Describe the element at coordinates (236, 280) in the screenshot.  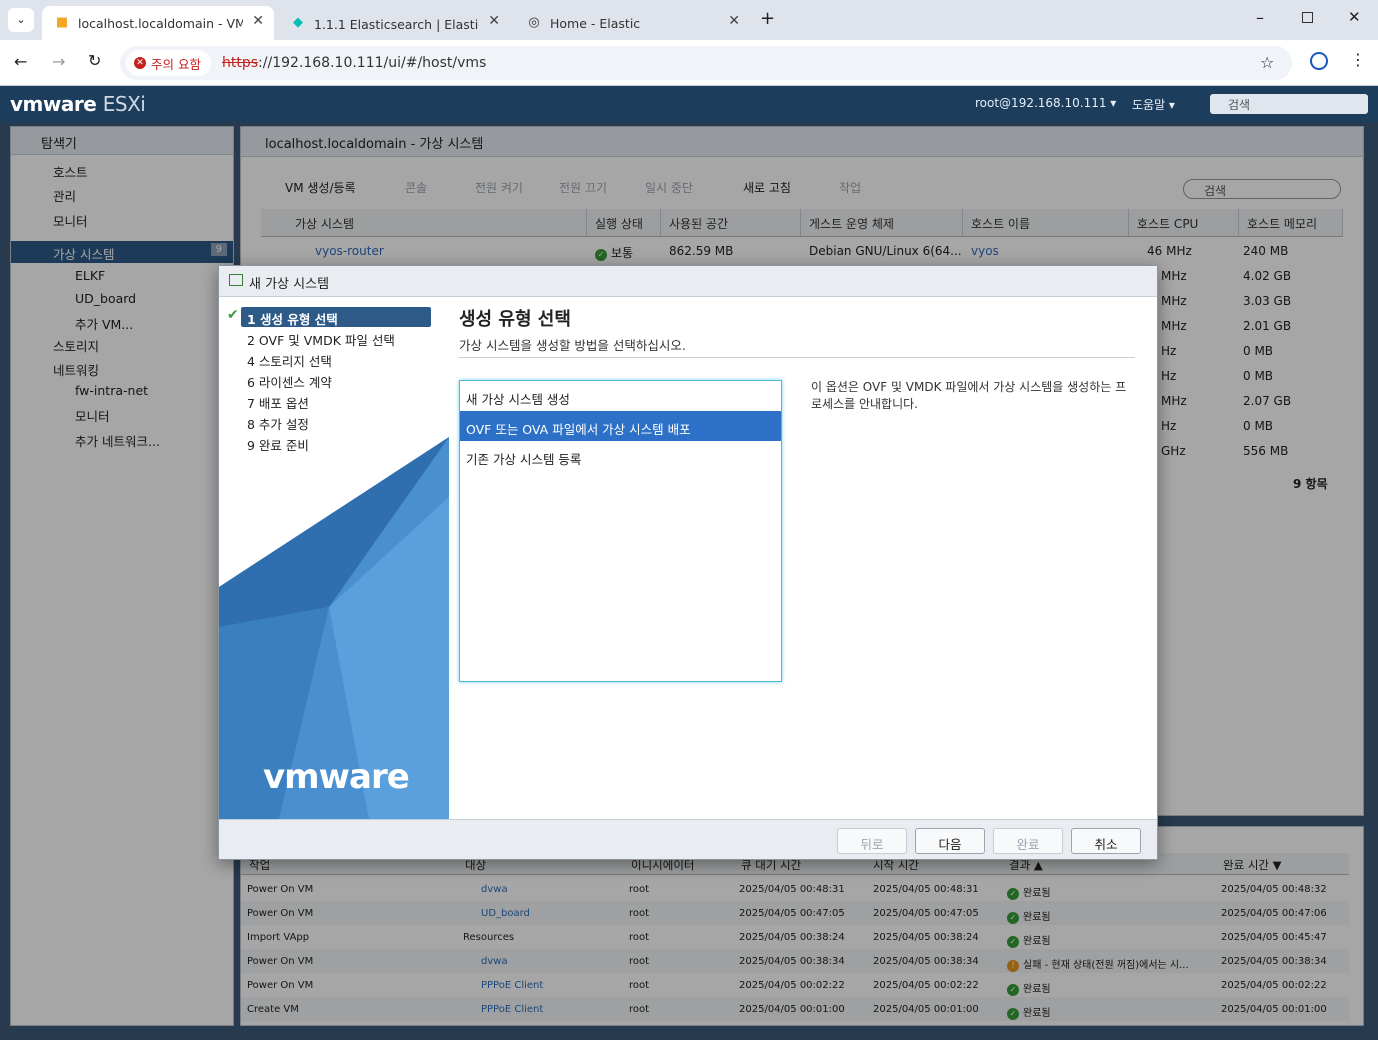
I see `vm-add-icon` at that location.